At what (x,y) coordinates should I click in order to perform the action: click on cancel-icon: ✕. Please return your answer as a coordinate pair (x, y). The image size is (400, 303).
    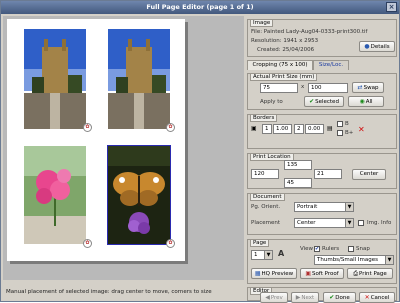
    Looking at the image, I should click on (367, 297).